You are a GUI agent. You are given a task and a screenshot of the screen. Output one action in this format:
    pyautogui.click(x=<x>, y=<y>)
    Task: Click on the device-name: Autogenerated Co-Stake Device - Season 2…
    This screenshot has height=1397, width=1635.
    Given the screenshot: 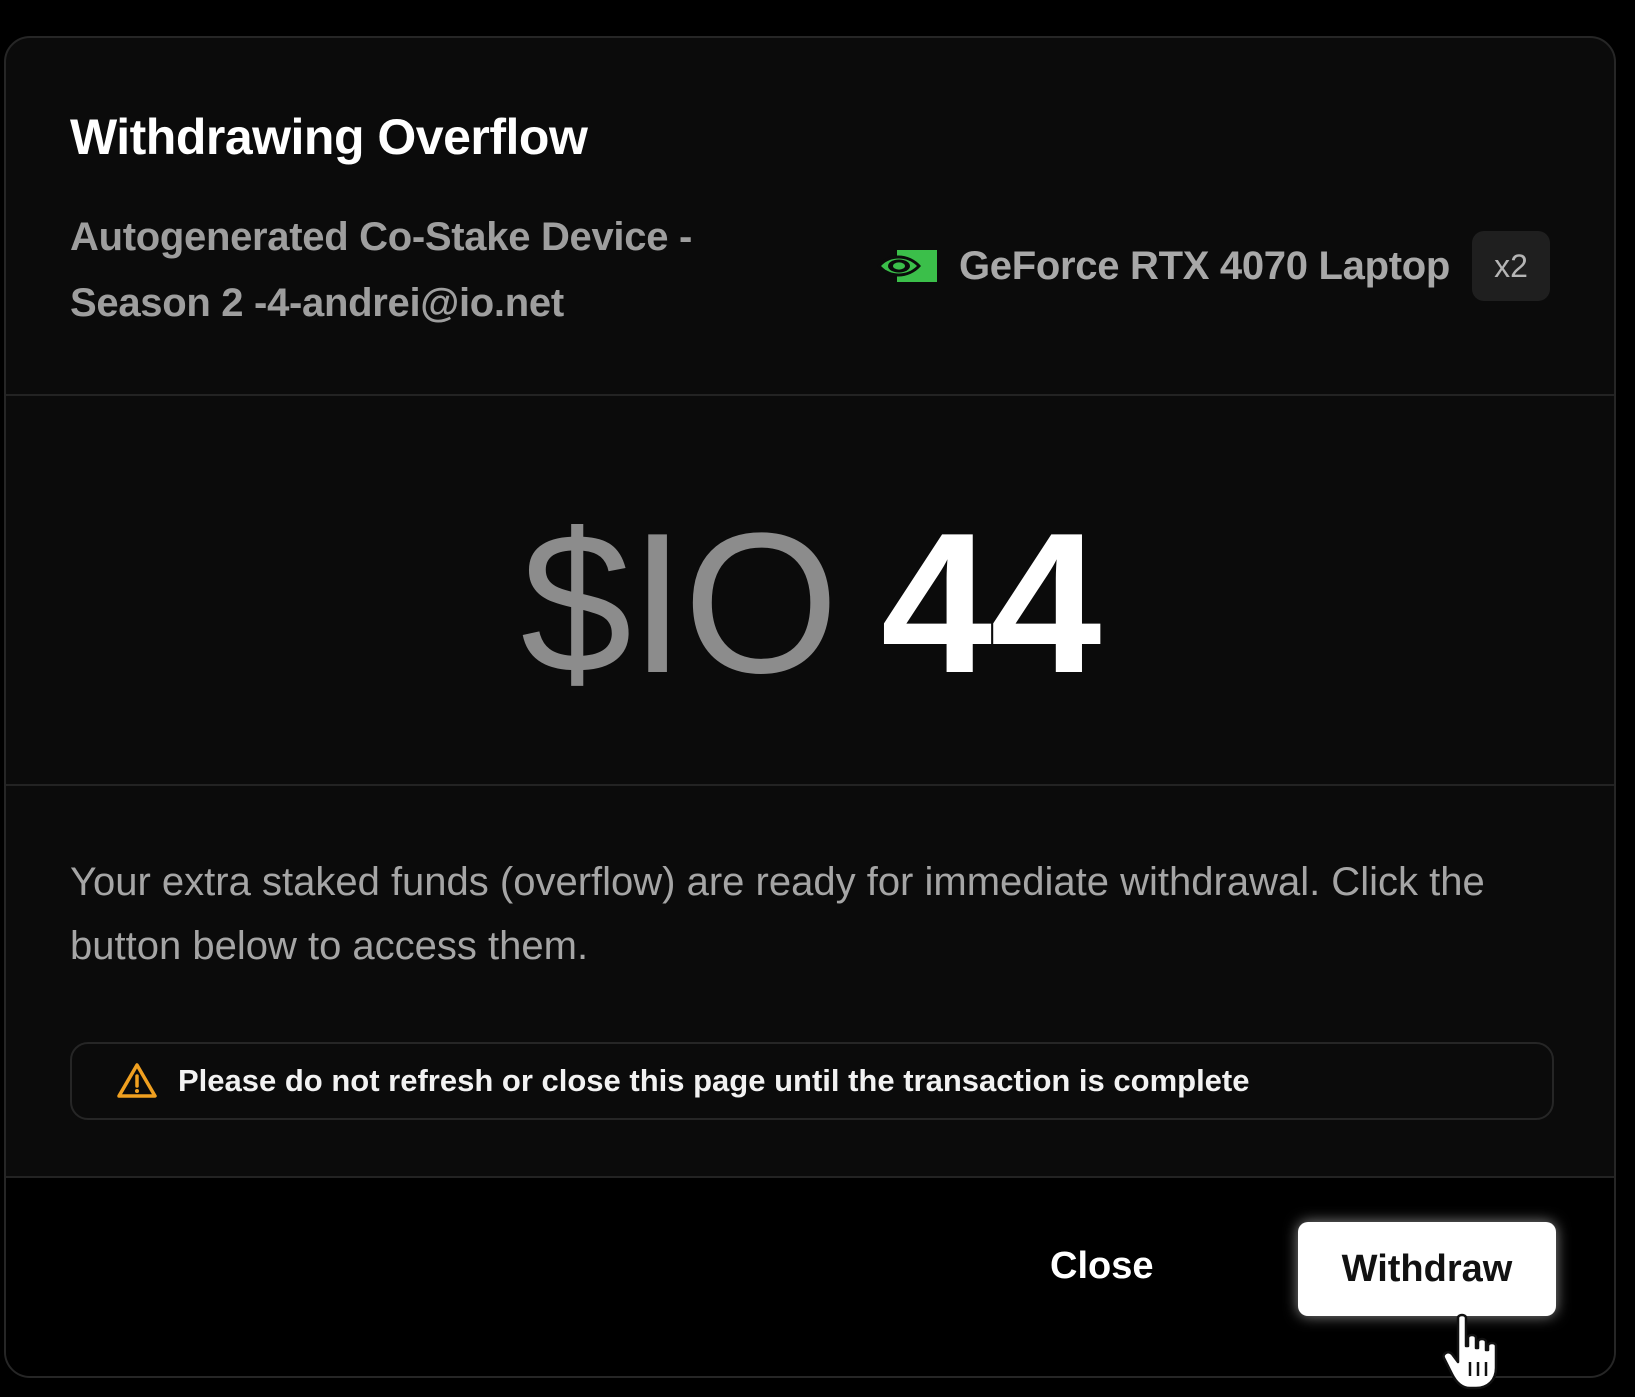 What is the action you would take?
    pyautogui.click(x=381, y=270)
    